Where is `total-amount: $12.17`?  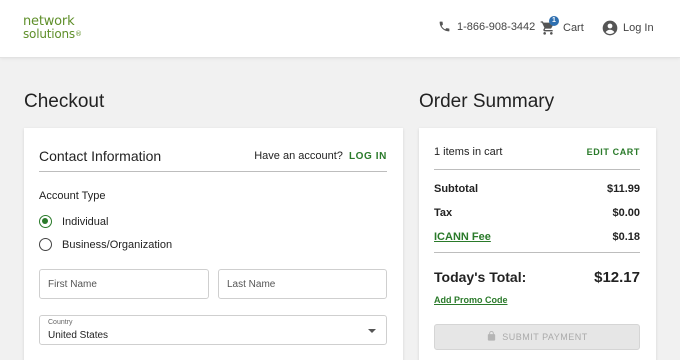 total-amount: $12.17 is located at coordinates (617, 277).